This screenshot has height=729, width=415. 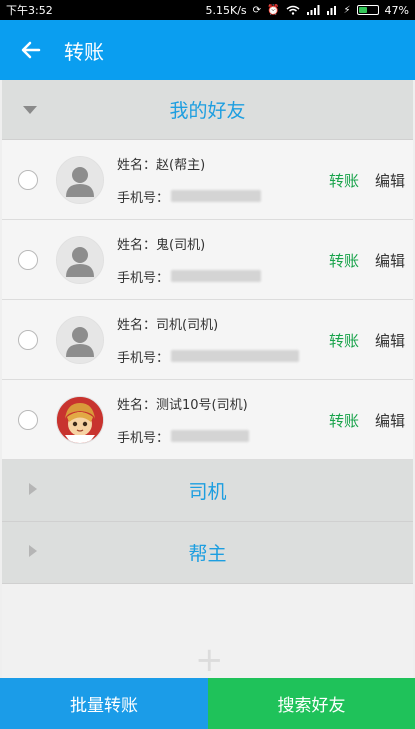 I want to click on wifi-icon, so click(x=293, y=10).